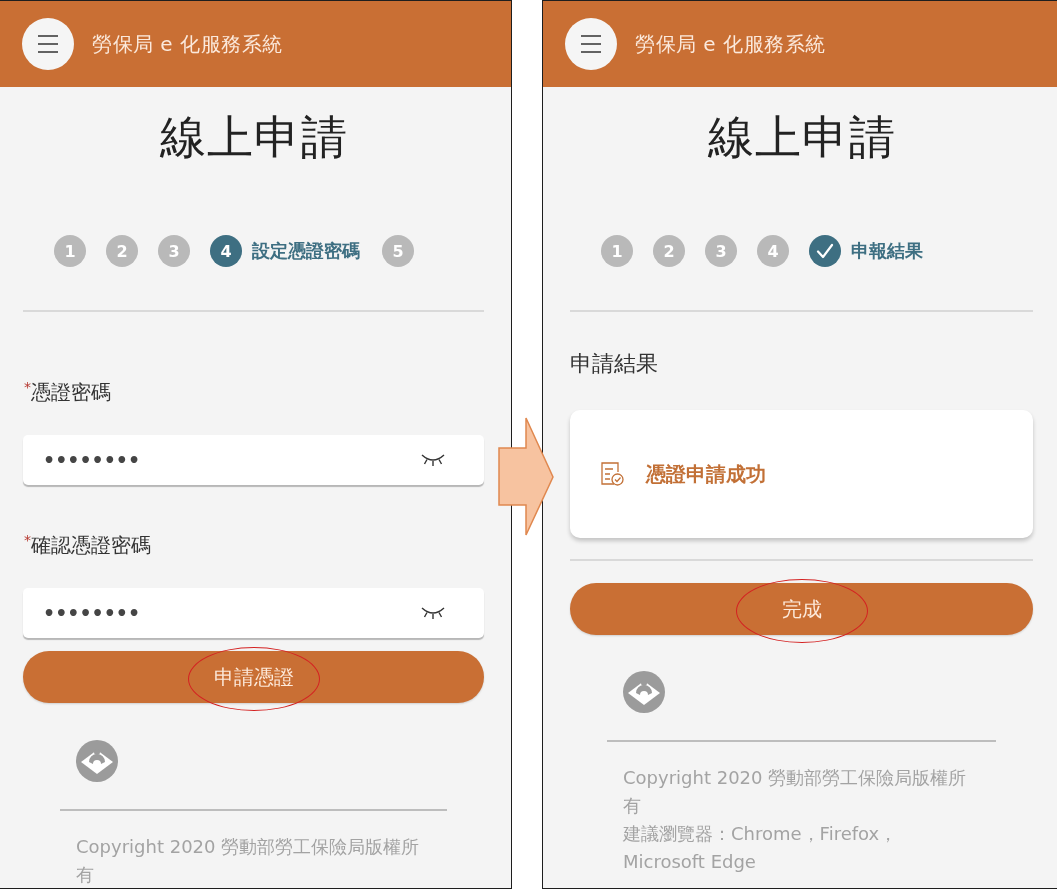  I want to click on step-caption: 設定憑證密碼, so click(306, 251).